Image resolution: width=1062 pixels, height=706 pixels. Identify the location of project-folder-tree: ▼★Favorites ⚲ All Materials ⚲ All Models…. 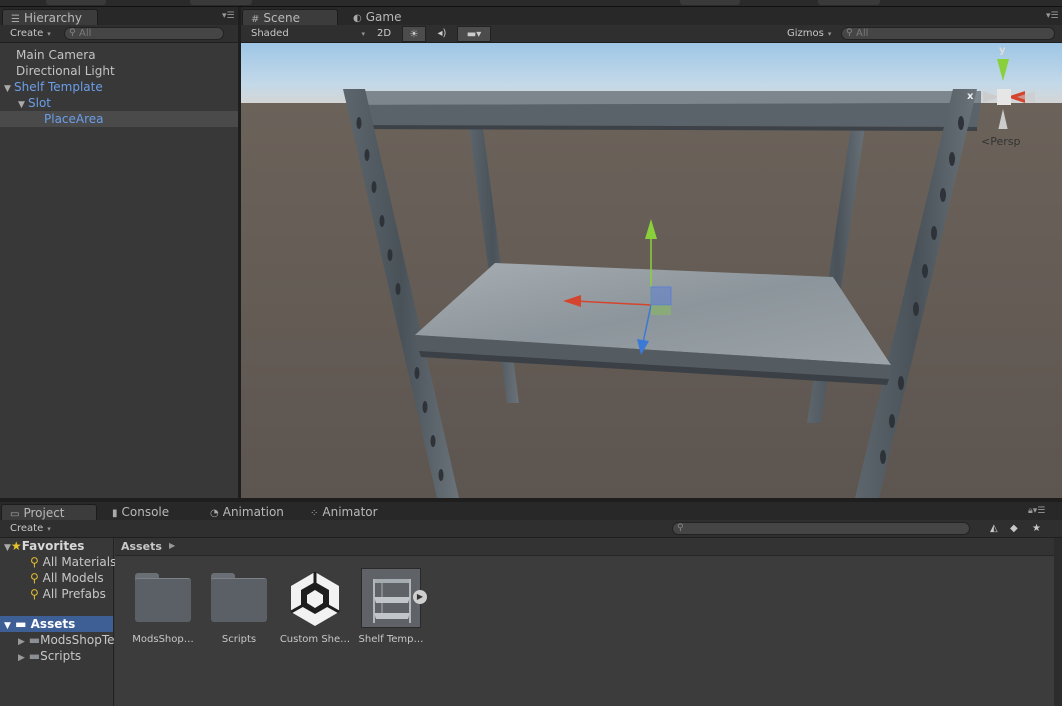
(58, 622).